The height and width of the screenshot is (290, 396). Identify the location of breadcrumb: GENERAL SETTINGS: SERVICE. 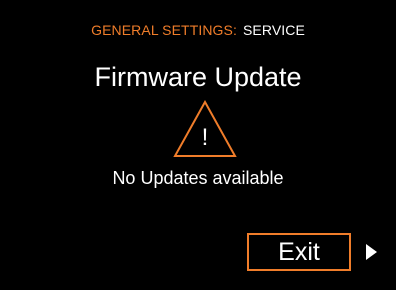
(198, 30).